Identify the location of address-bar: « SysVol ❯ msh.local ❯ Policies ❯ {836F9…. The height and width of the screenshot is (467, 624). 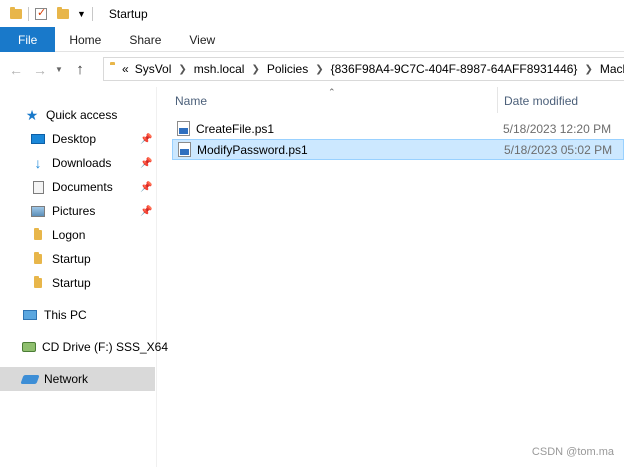
(363, 69).